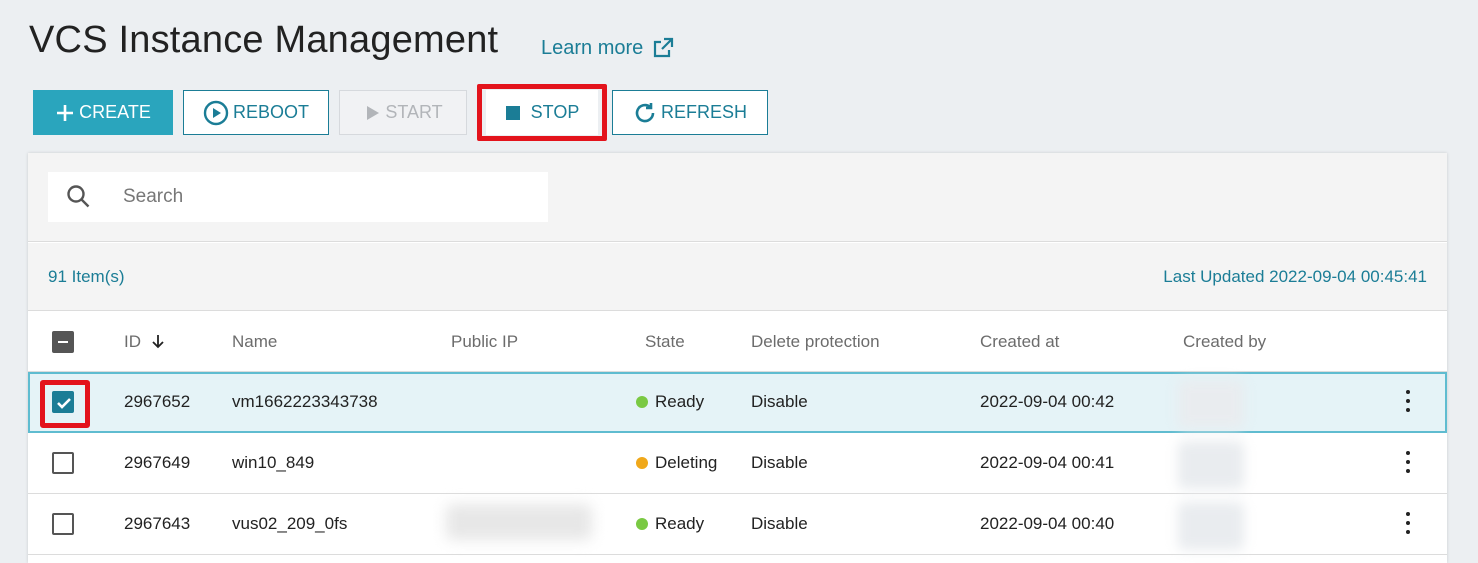  I want to click on search-icon, so click(79, 199).